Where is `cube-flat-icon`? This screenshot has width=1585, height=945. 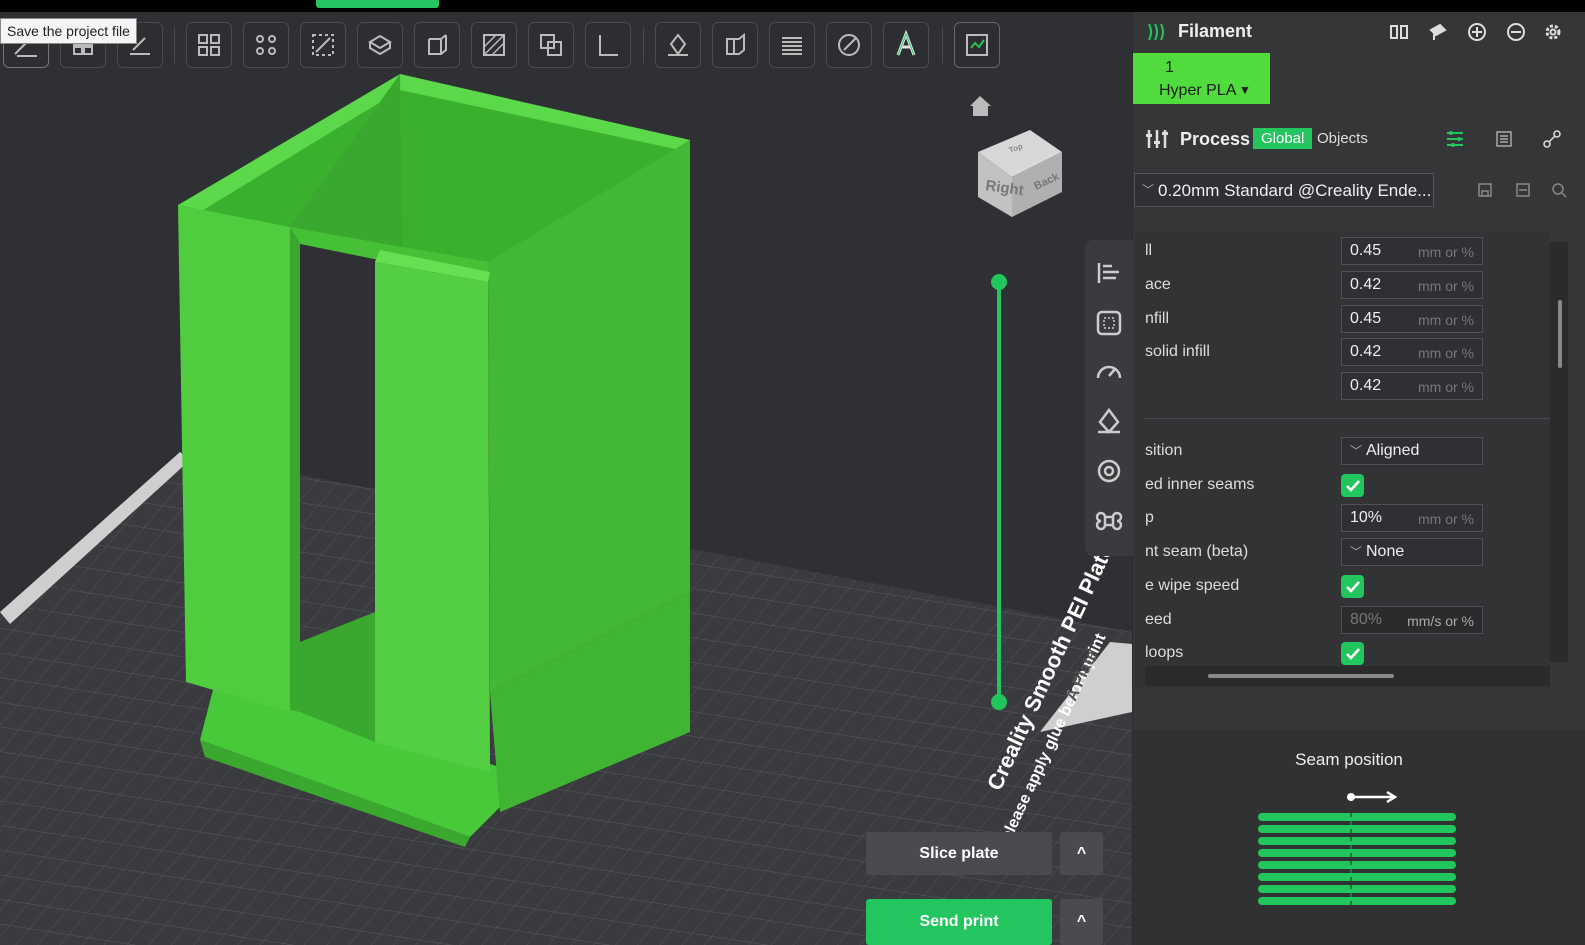
cube-flat-icon is located at coordinates (380, 45).